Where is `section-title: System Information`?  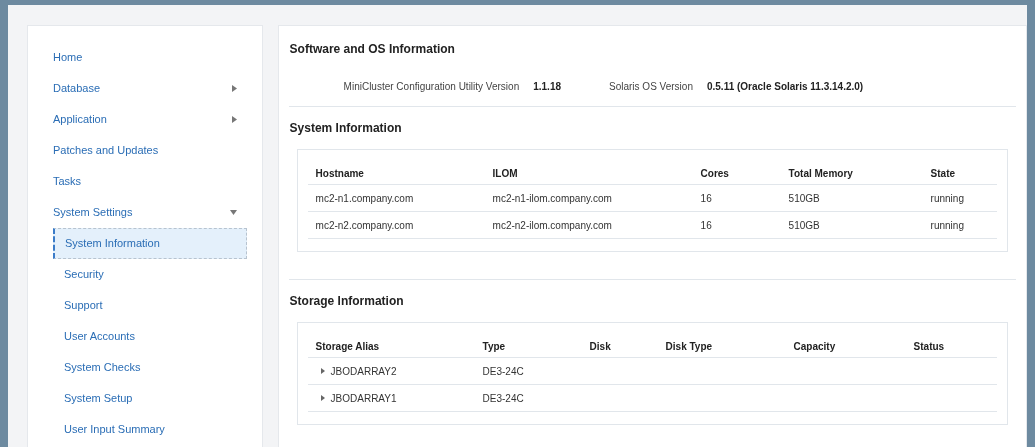 section-title: System Information is located at coordinates (345, 128).